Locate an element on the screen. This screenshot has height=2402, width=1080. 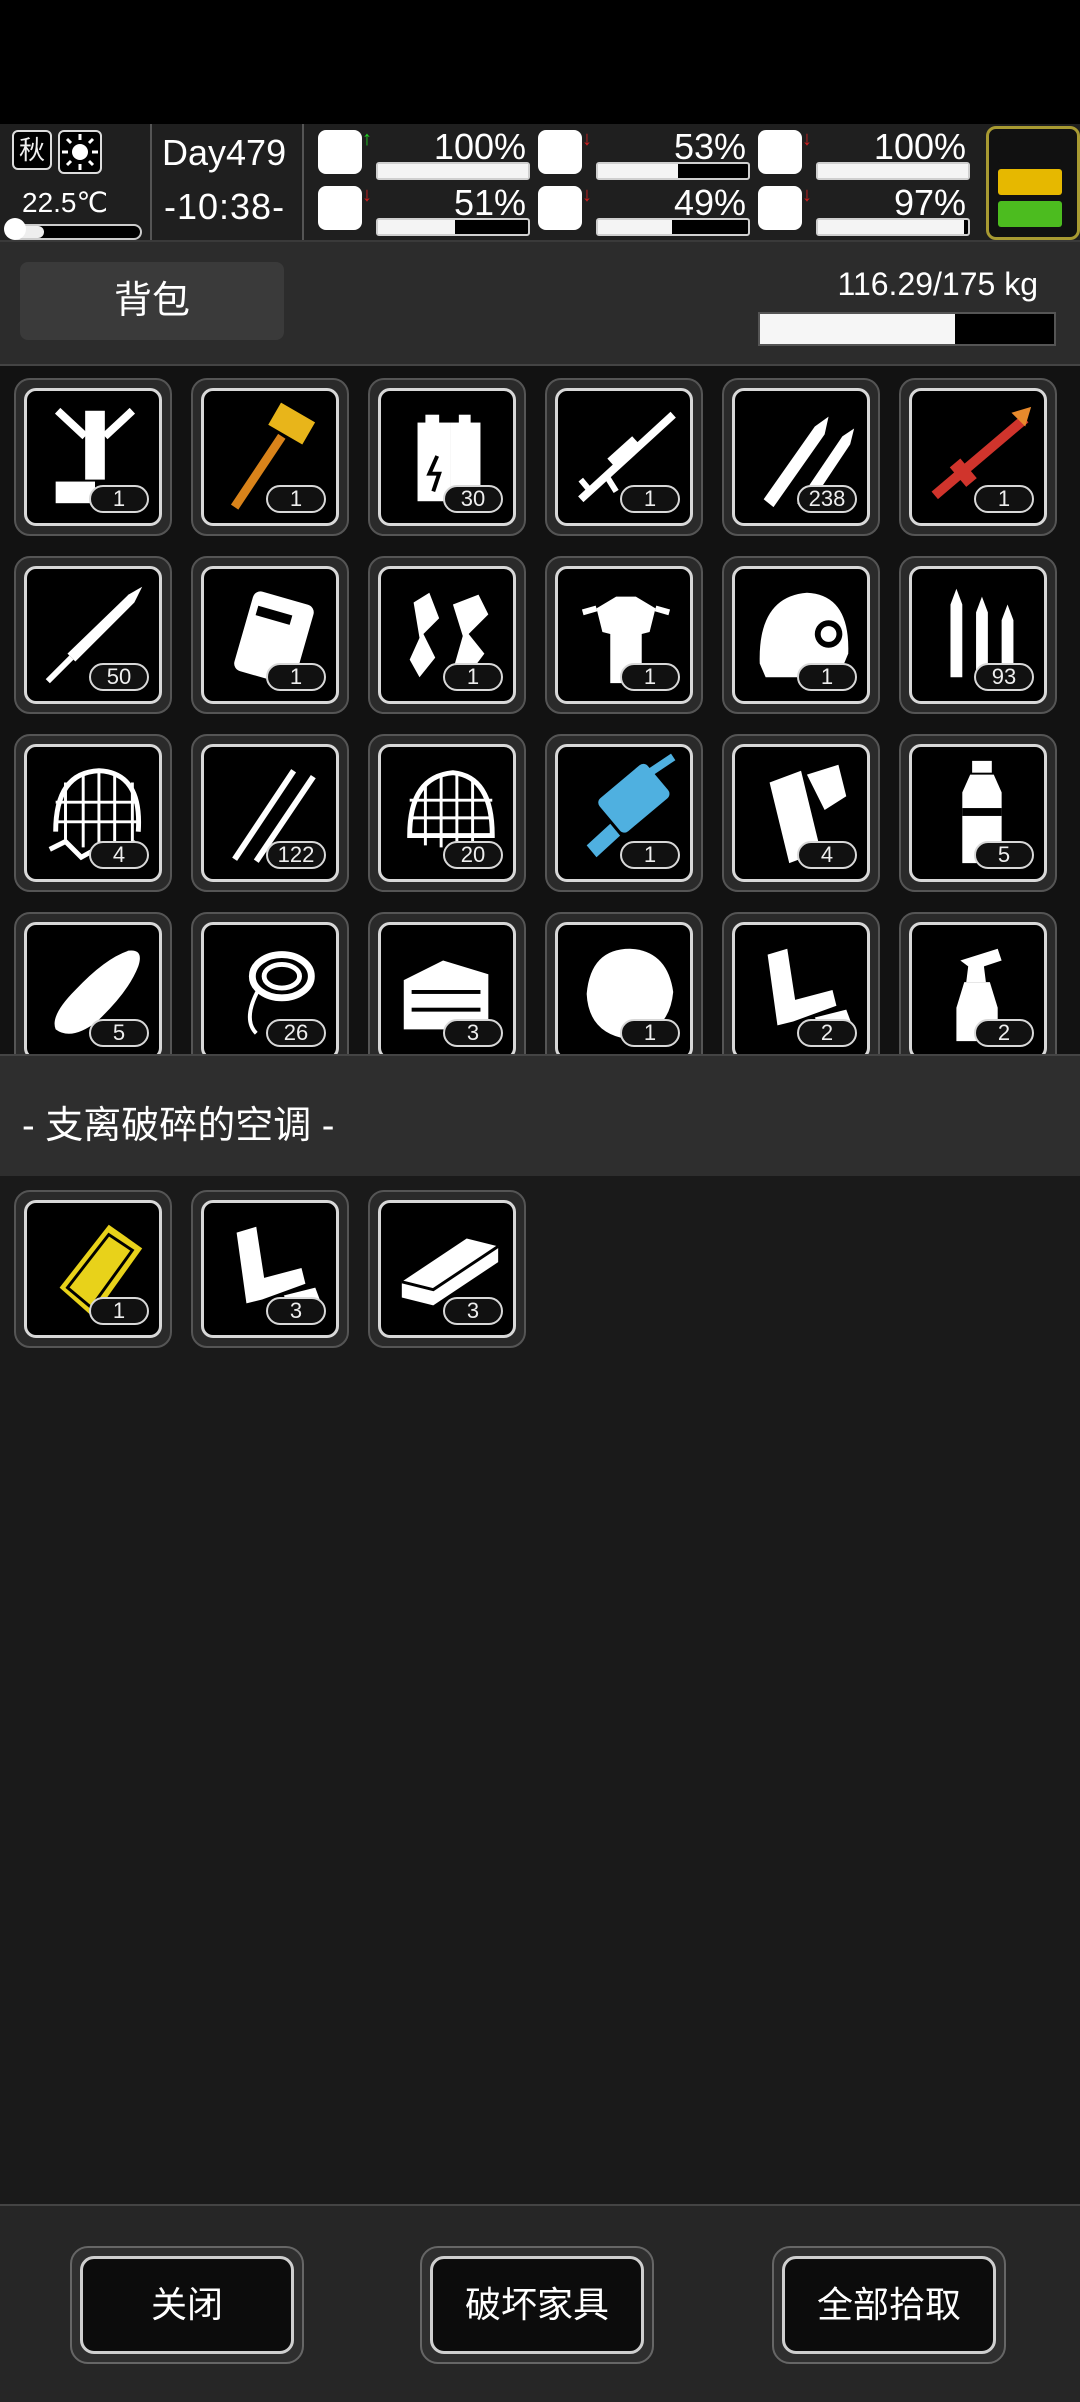
heart-icon is located at coordinates (780, 208).